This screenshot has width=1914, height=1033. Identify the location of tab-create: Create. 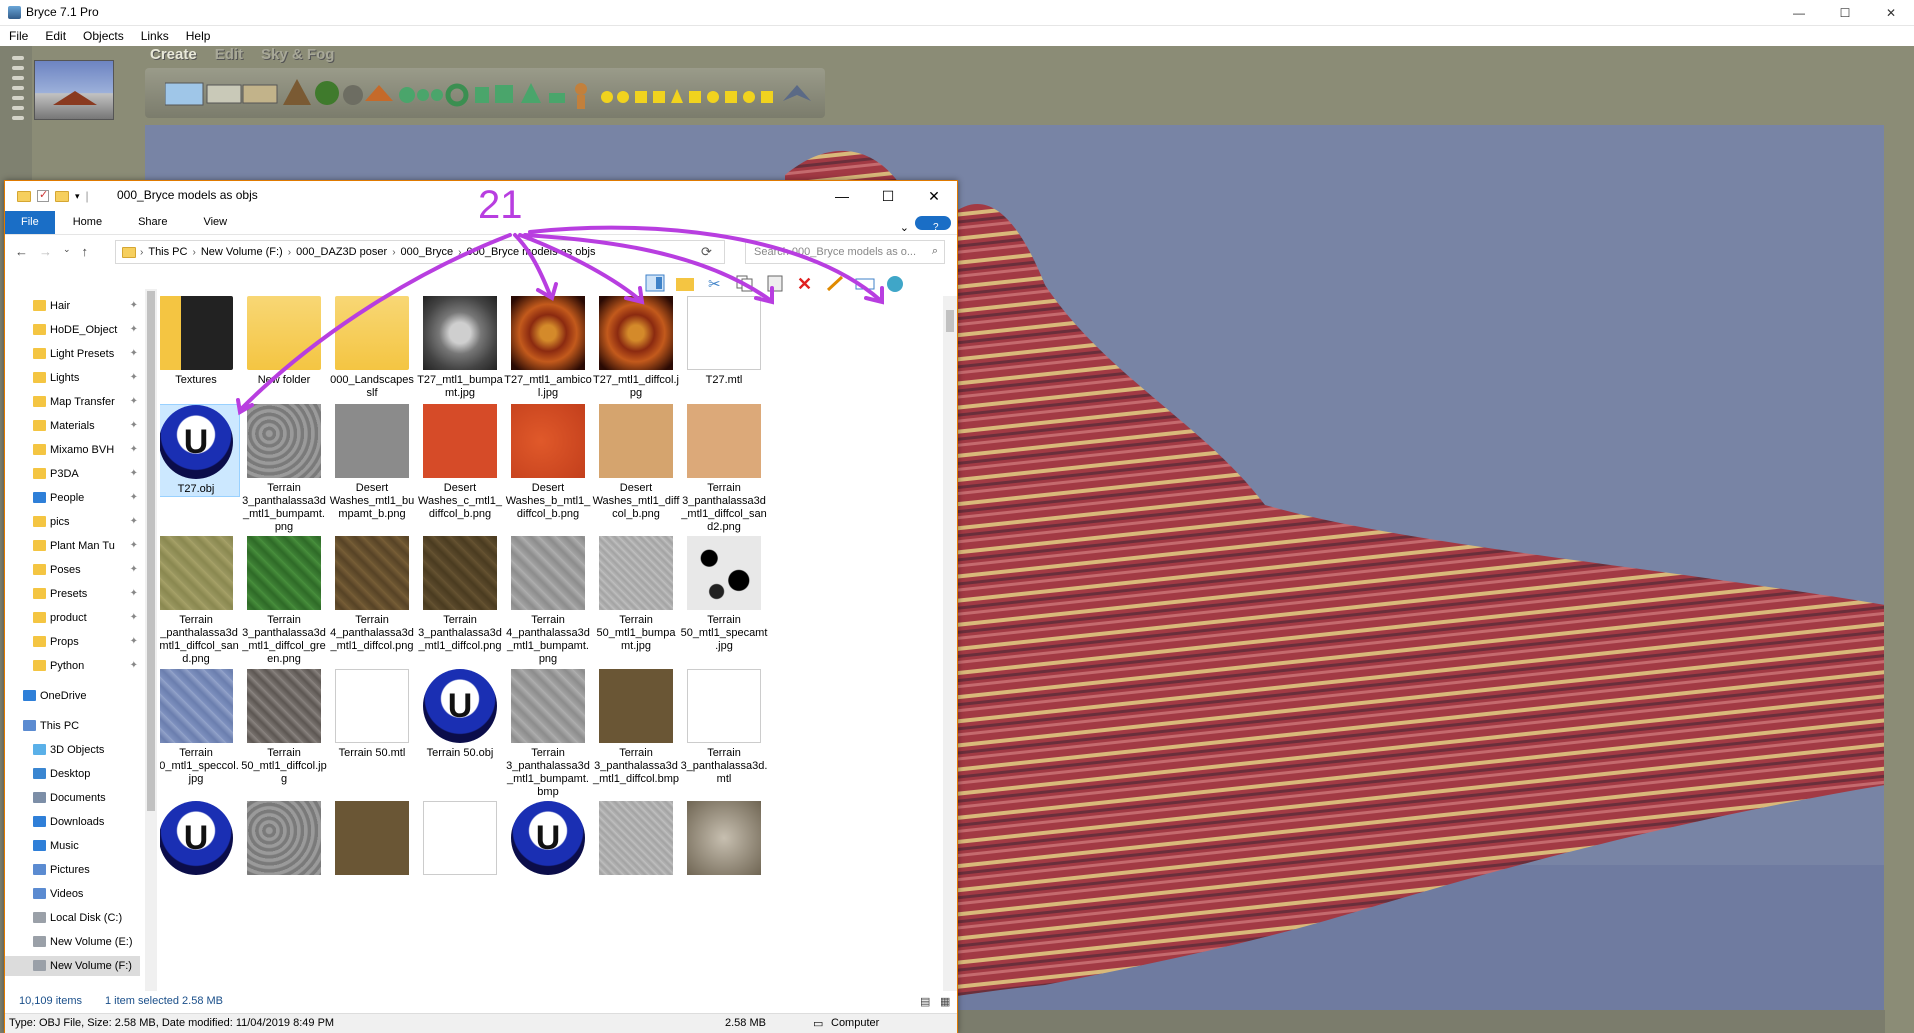
(173, 54).